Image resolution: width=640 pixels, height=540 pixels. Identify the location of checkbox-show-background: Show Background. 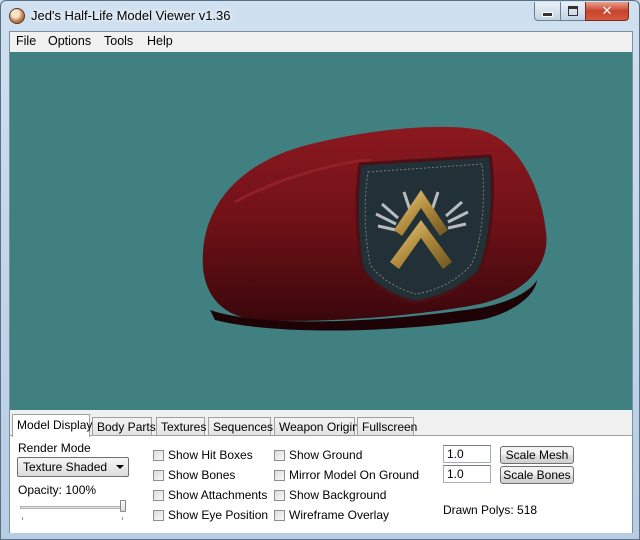
(330, 495).